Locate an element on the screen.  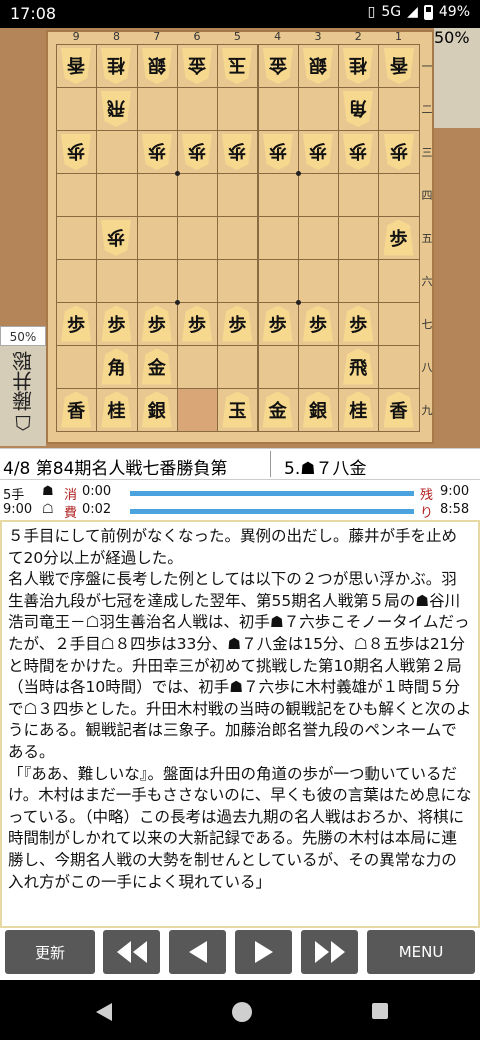
clock-row-gote: 9:00 ☖ 費 0:02 り 8:58 is located at coordinates (236, 511).